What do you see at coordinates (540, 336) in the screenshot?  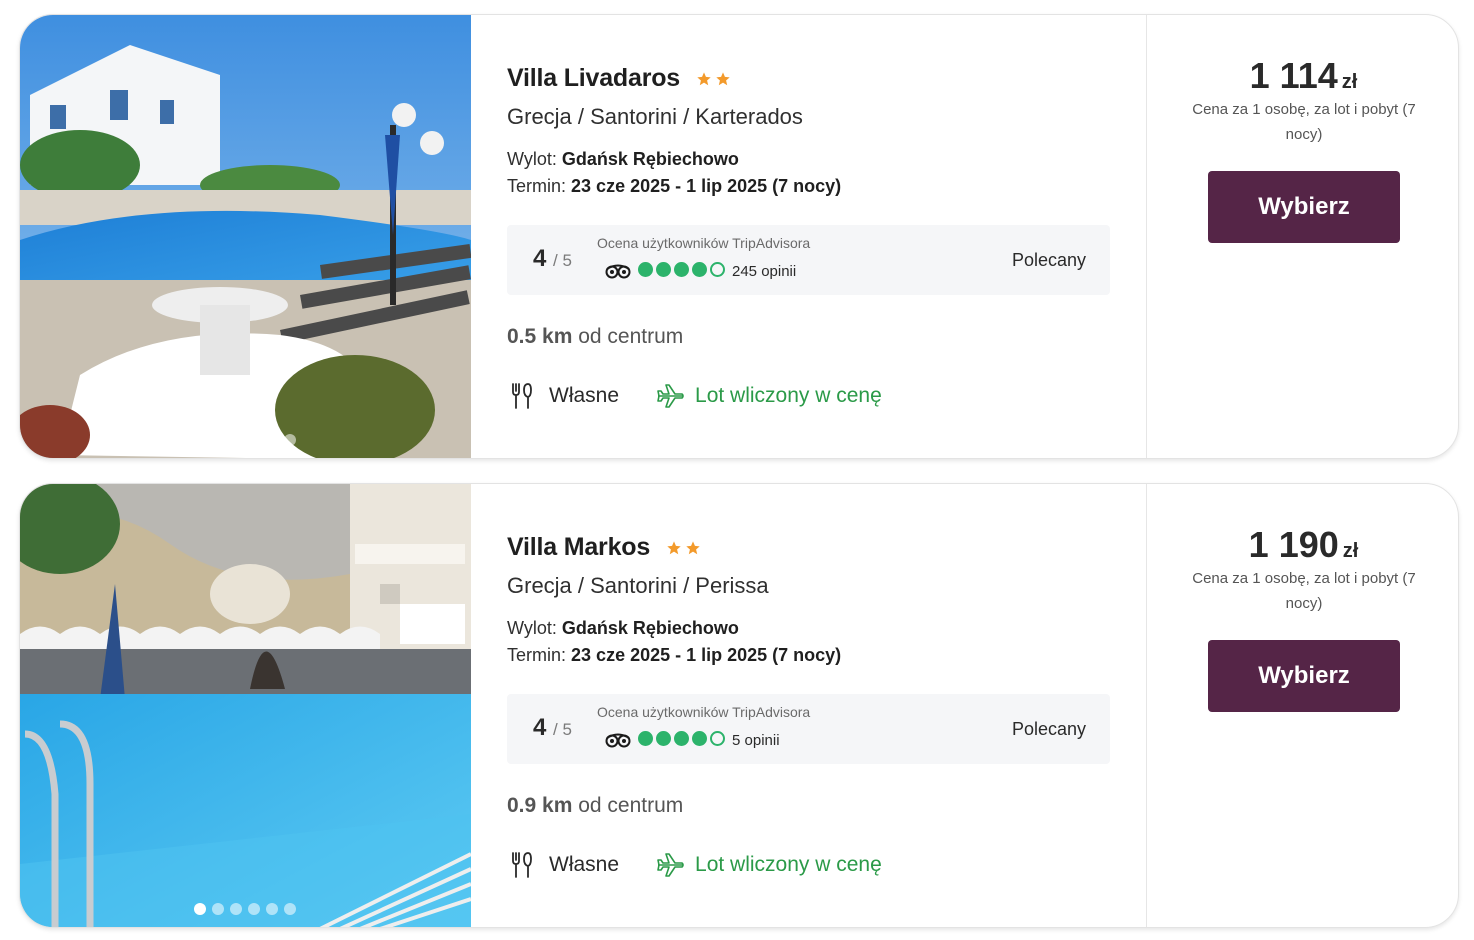 I see `distance-value: 0.5 km` at bounding box center [540, 336].